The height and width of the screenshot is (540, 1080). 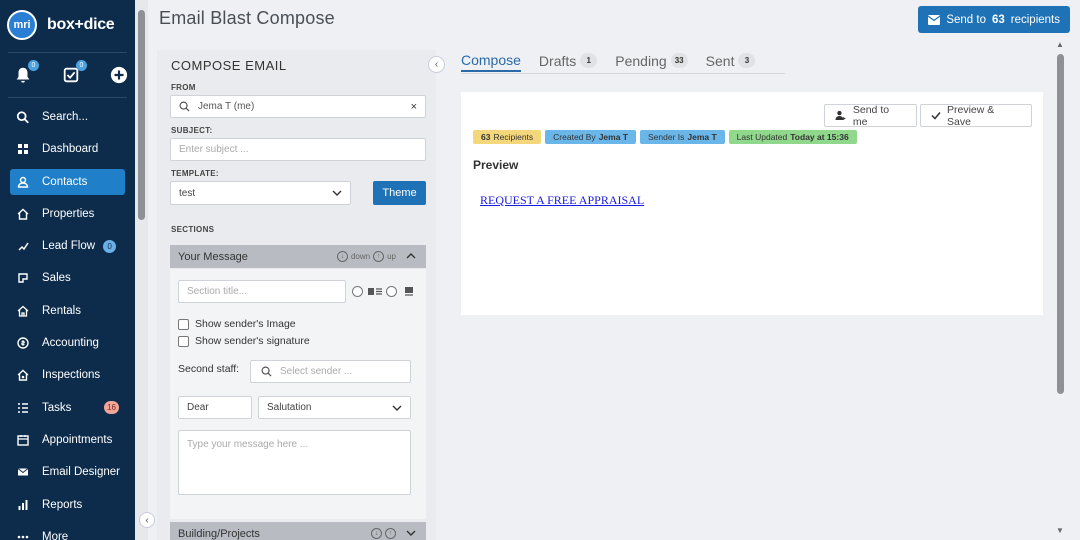 What do you see at coordinates (976, 116) in the screenshot?
I see `preview-save-button: Preview & Save` at bounding box center [976, 116].